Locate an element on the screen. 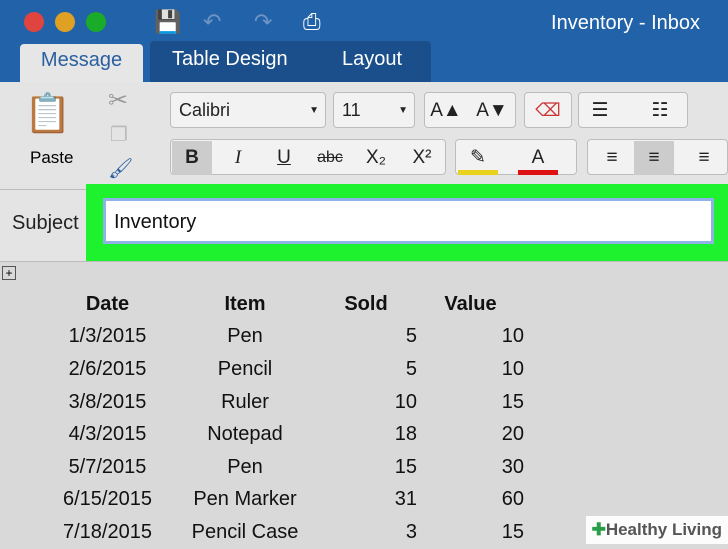 Image resolution: width=728 pixels, height=549 pixels. header-value: Value is located at coordinates (470, 303).